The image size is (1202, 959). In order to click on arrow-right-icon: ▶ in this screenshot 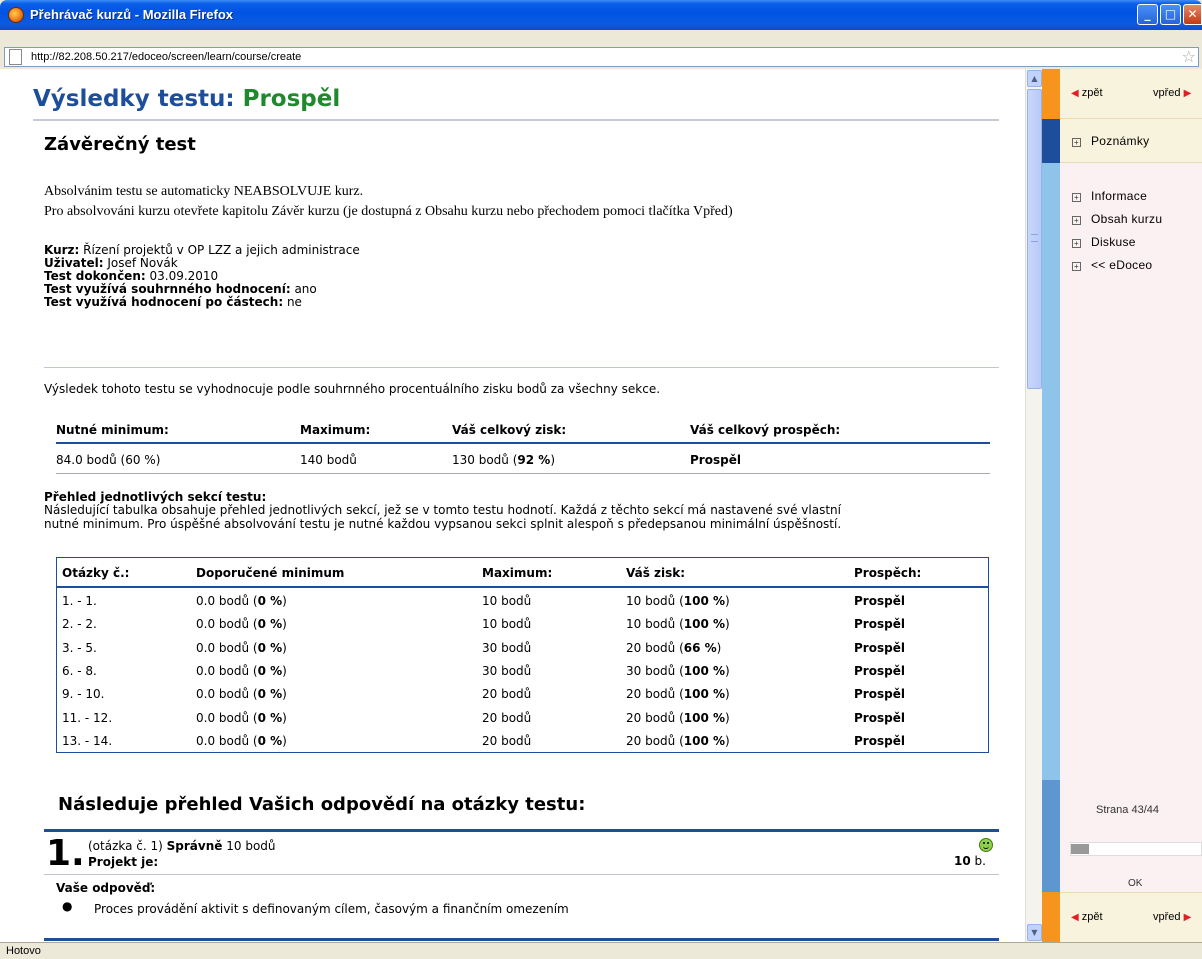, I will do `click(1187, 917)`.